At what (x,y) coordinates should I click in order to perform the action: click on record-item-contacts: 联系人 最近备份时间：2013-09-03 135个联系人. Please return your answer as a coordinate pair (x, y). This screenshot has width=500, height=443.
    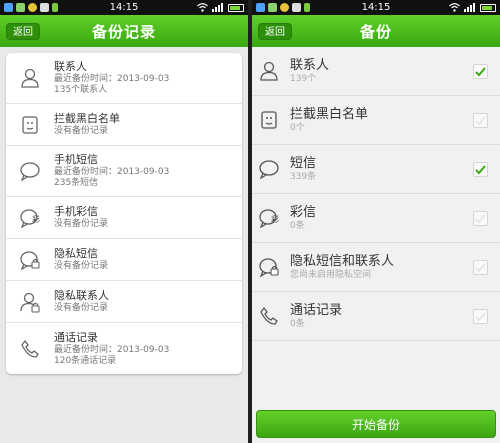
    Looking at the image, I should click on (124, 78).